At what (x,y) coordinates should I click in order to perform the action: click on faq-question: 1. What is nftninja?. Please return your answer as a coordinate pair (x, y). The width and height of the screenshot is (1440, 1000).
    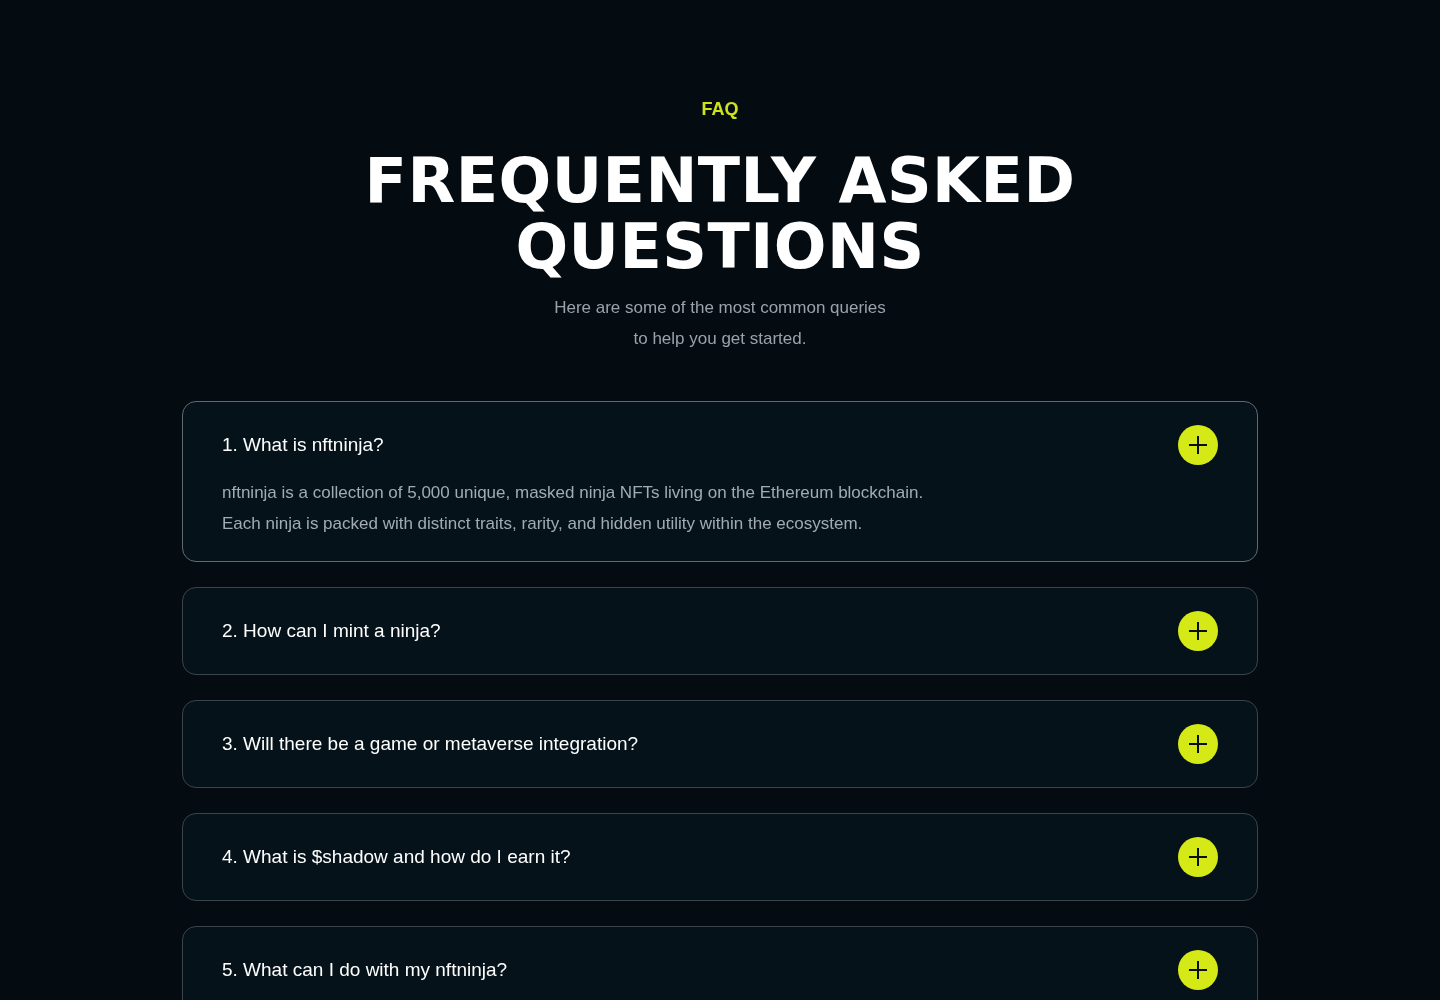
    Looking at the image, I should click on (303, 445).